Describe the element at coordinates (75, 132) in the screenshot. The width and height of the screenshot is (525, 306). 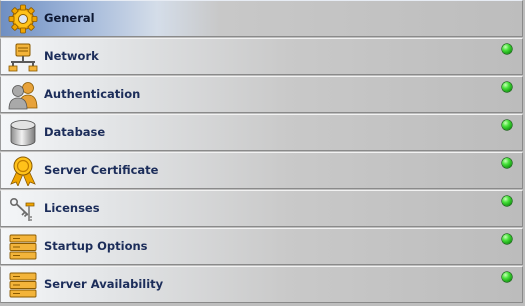
I see `nav-item-label: Database` at that location.